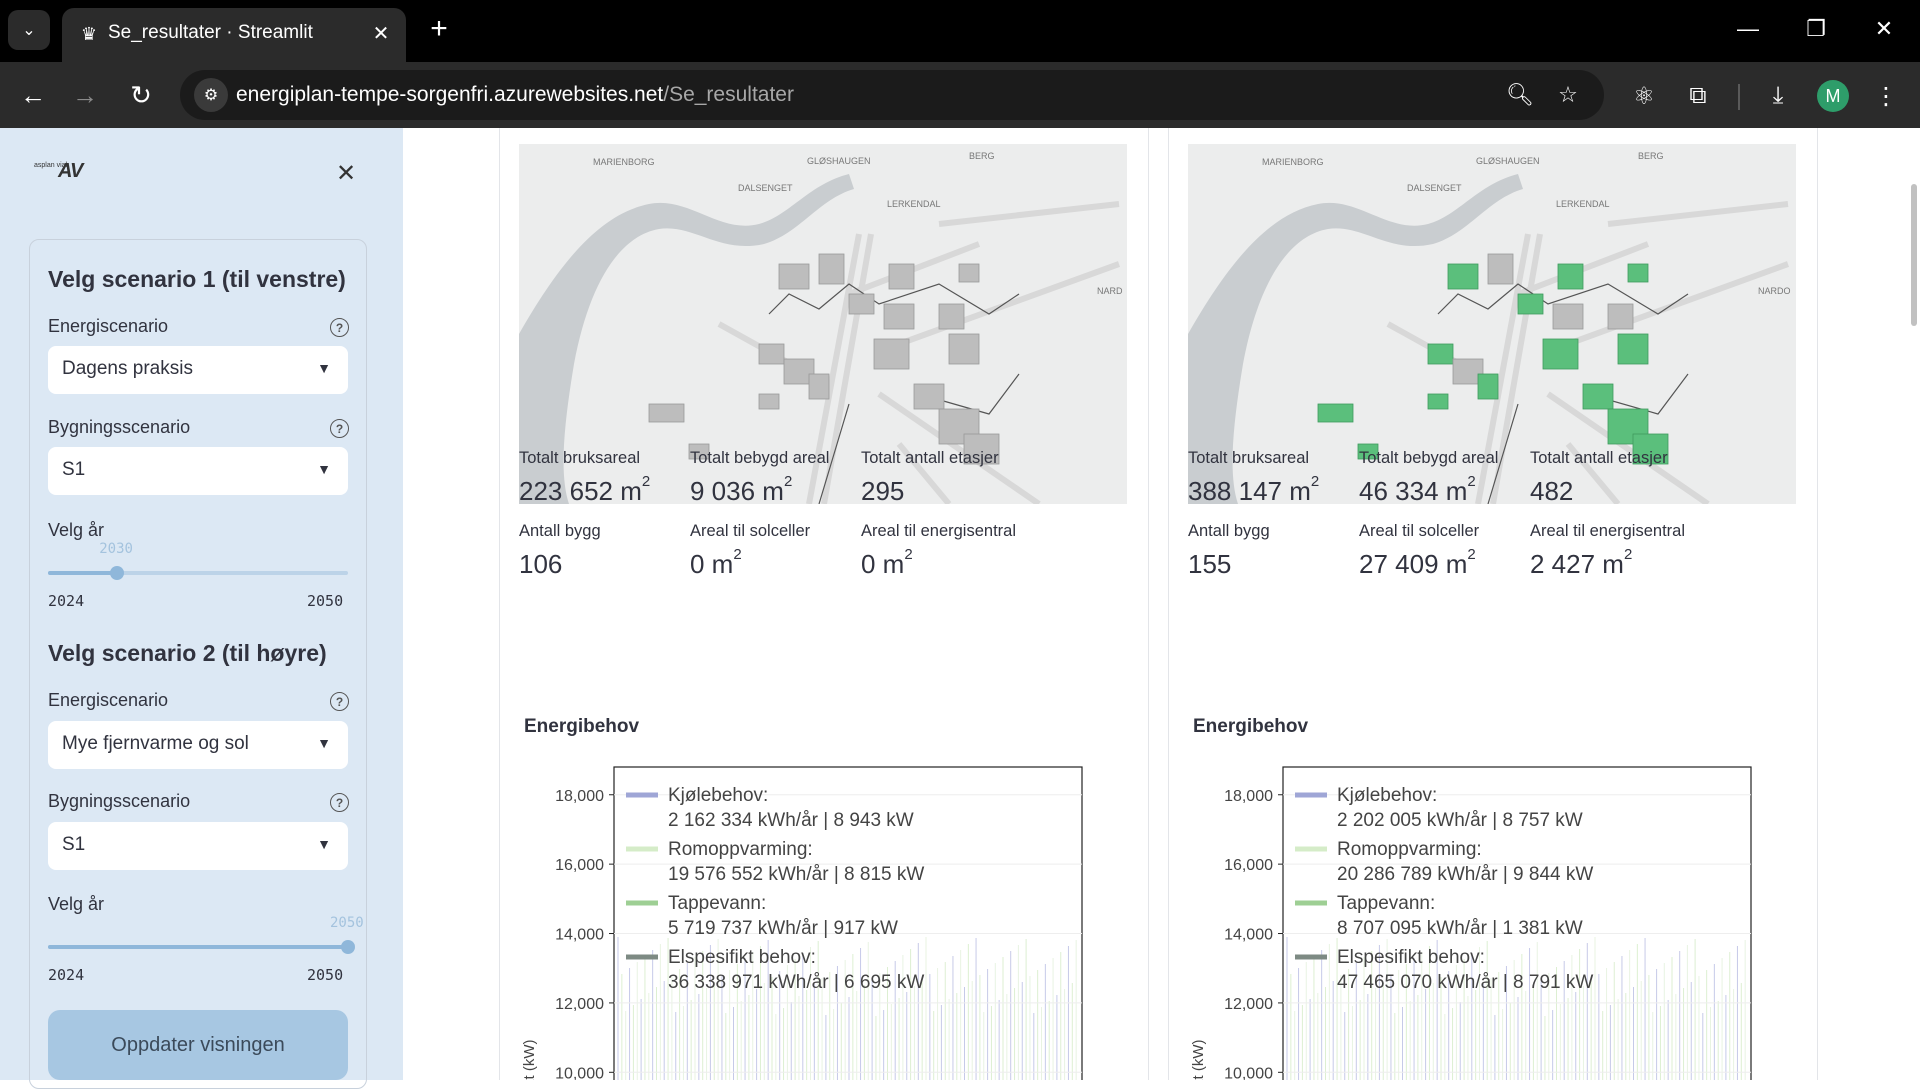 This screenshot has width=1920, height=1089. I want to click on metric: Areal til energisentral 0 m2, so click(938, 551).